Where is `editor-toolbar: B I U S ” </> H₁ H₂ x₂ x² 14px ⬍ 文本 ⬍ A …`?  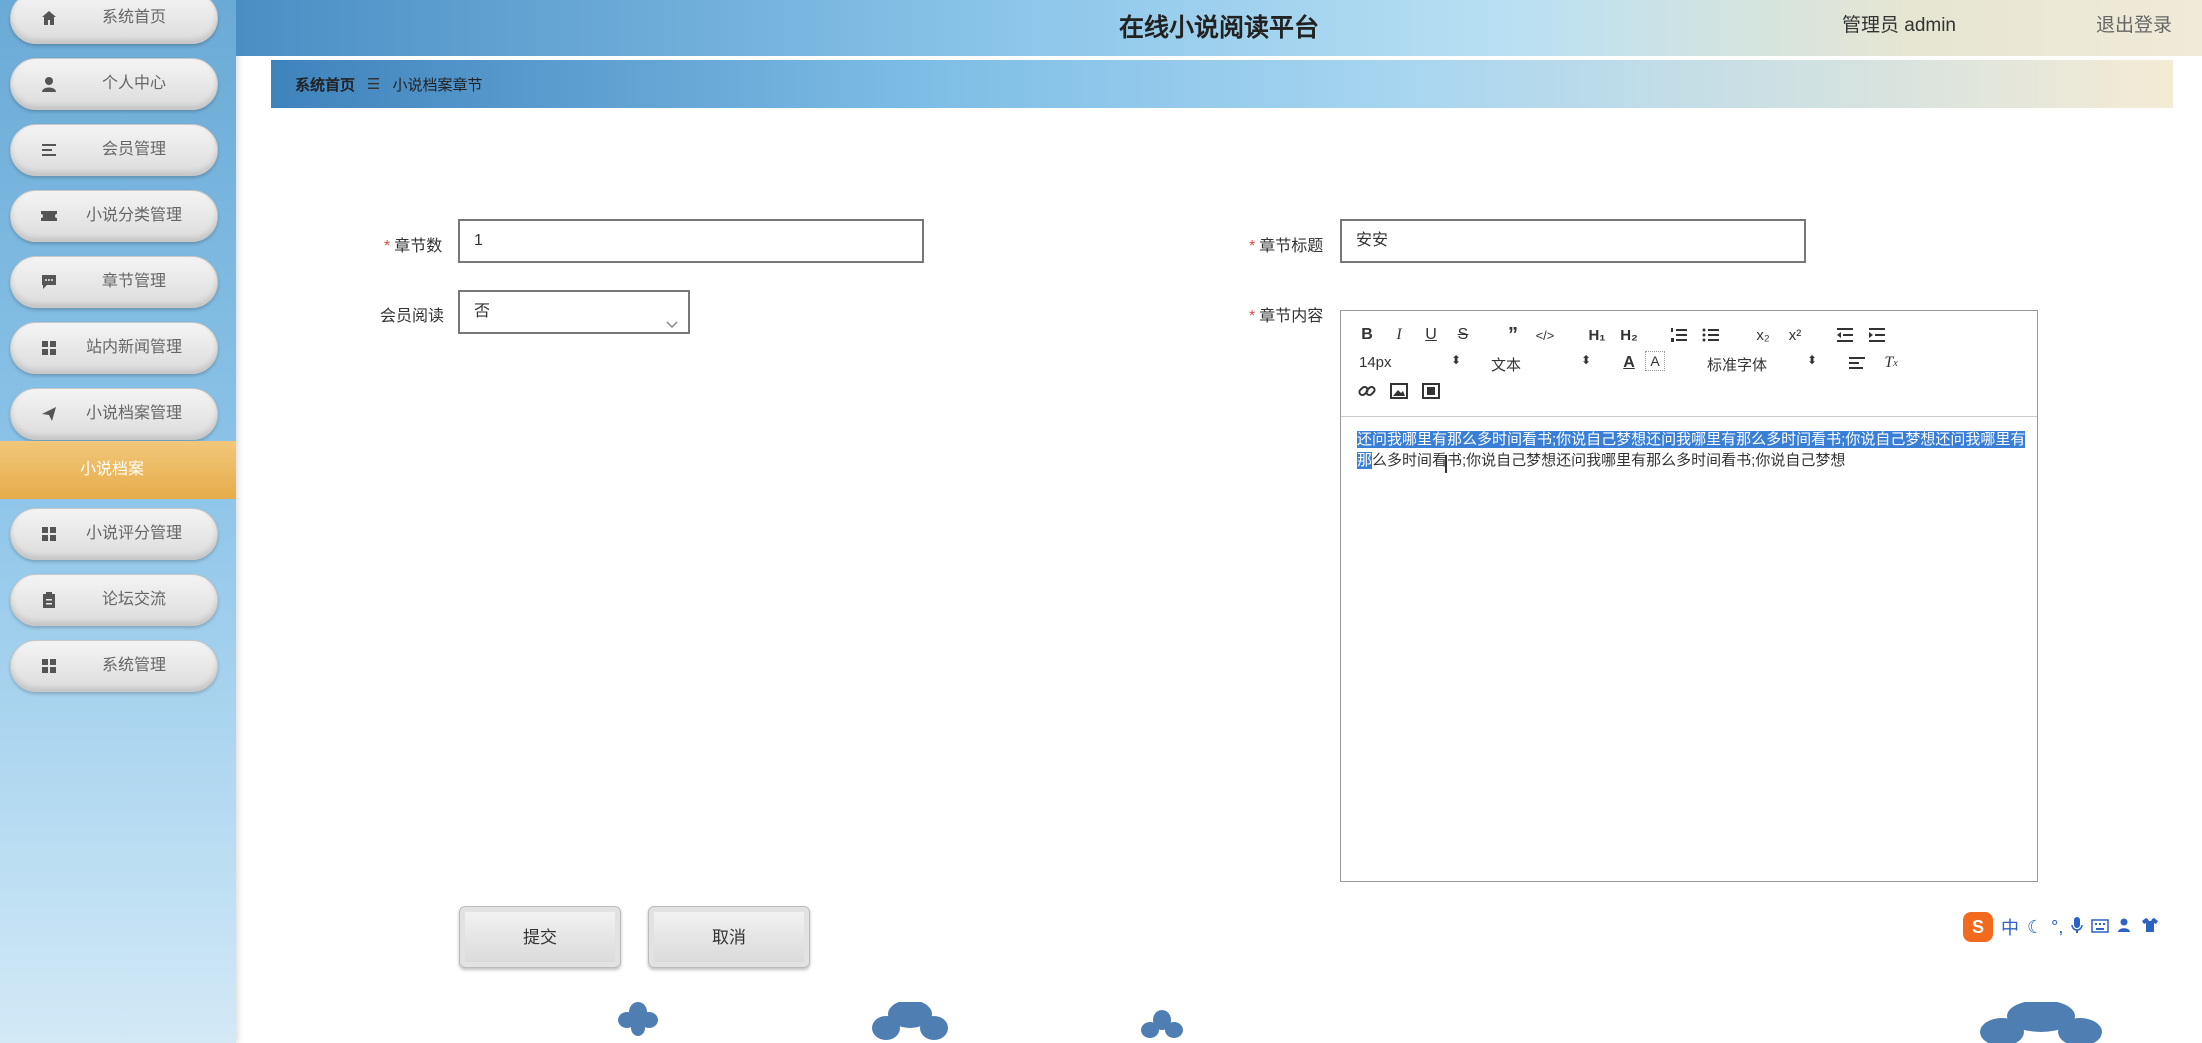
editor-toolbar: B I U S ” </> H₁ H₂ x₂ x² 14px ⬍ 文本 ⬍ A … is located at coordinates (1689, 364).